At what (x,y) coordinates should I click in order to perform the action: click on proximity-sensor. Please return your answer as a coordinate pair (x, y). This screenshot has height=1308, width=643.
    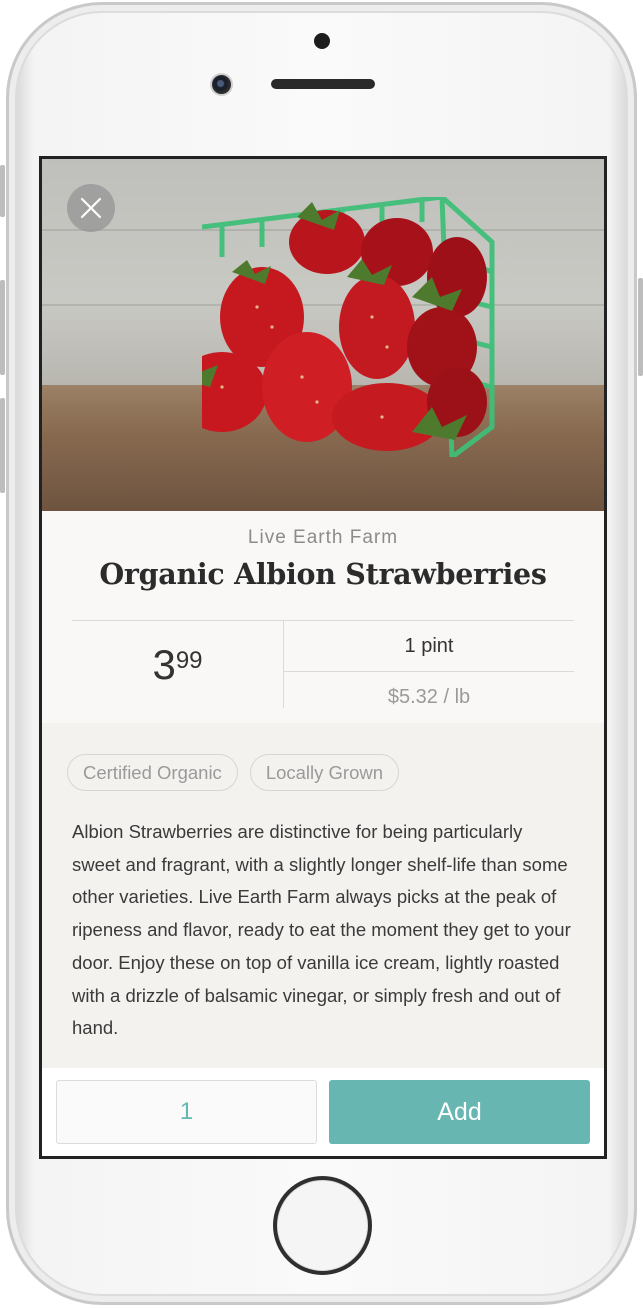
    Looking at the image, I should click on (322, 41).